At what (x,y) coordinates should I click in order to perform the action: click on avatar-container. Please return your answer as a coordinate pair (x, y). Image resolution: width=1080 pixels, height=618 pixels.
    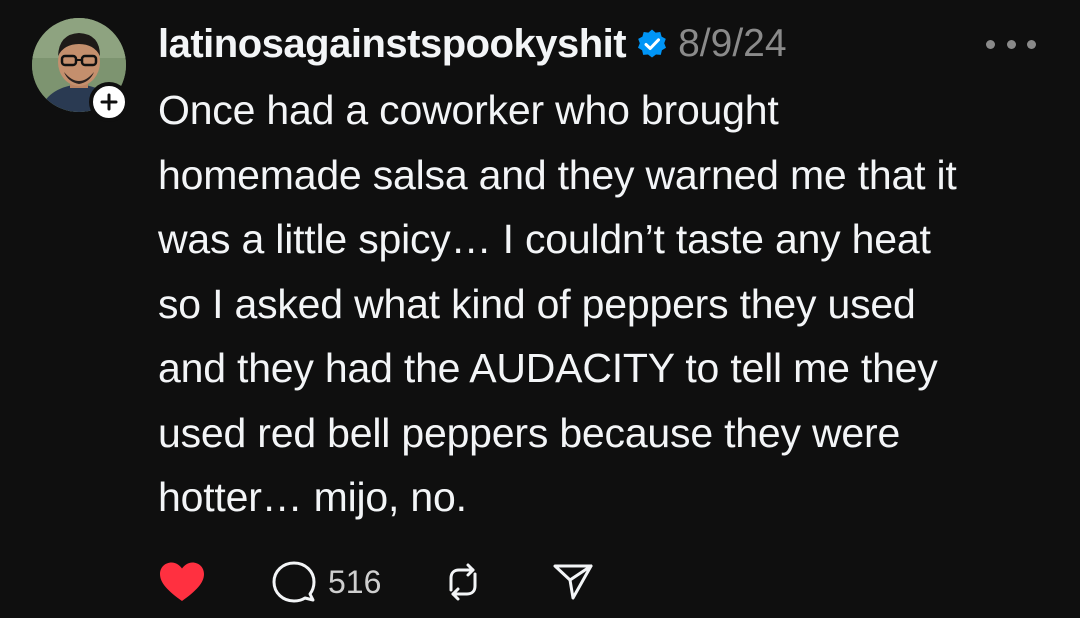
    Looking at the image, I should click on (80, 70).